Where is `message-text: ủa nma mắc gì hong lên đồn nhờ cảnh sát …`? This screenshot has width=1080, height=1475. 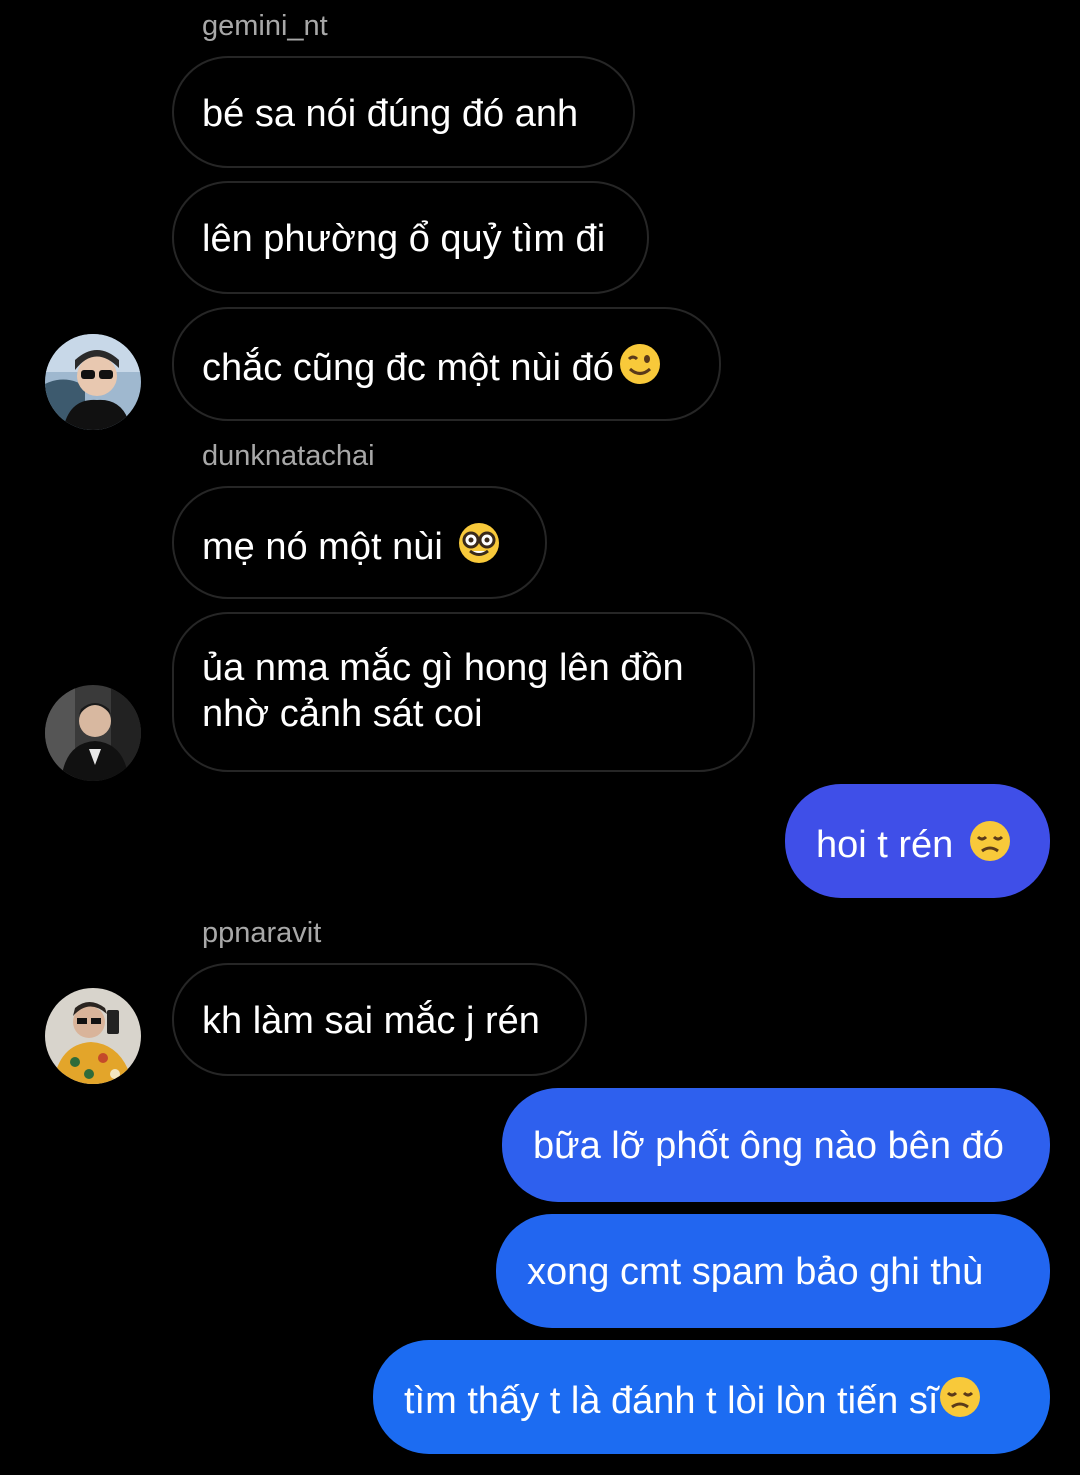 message-text: ủa nma mắc gì hong lên đồn nhờ cảnh sát … is located at coordinates (443, 691).